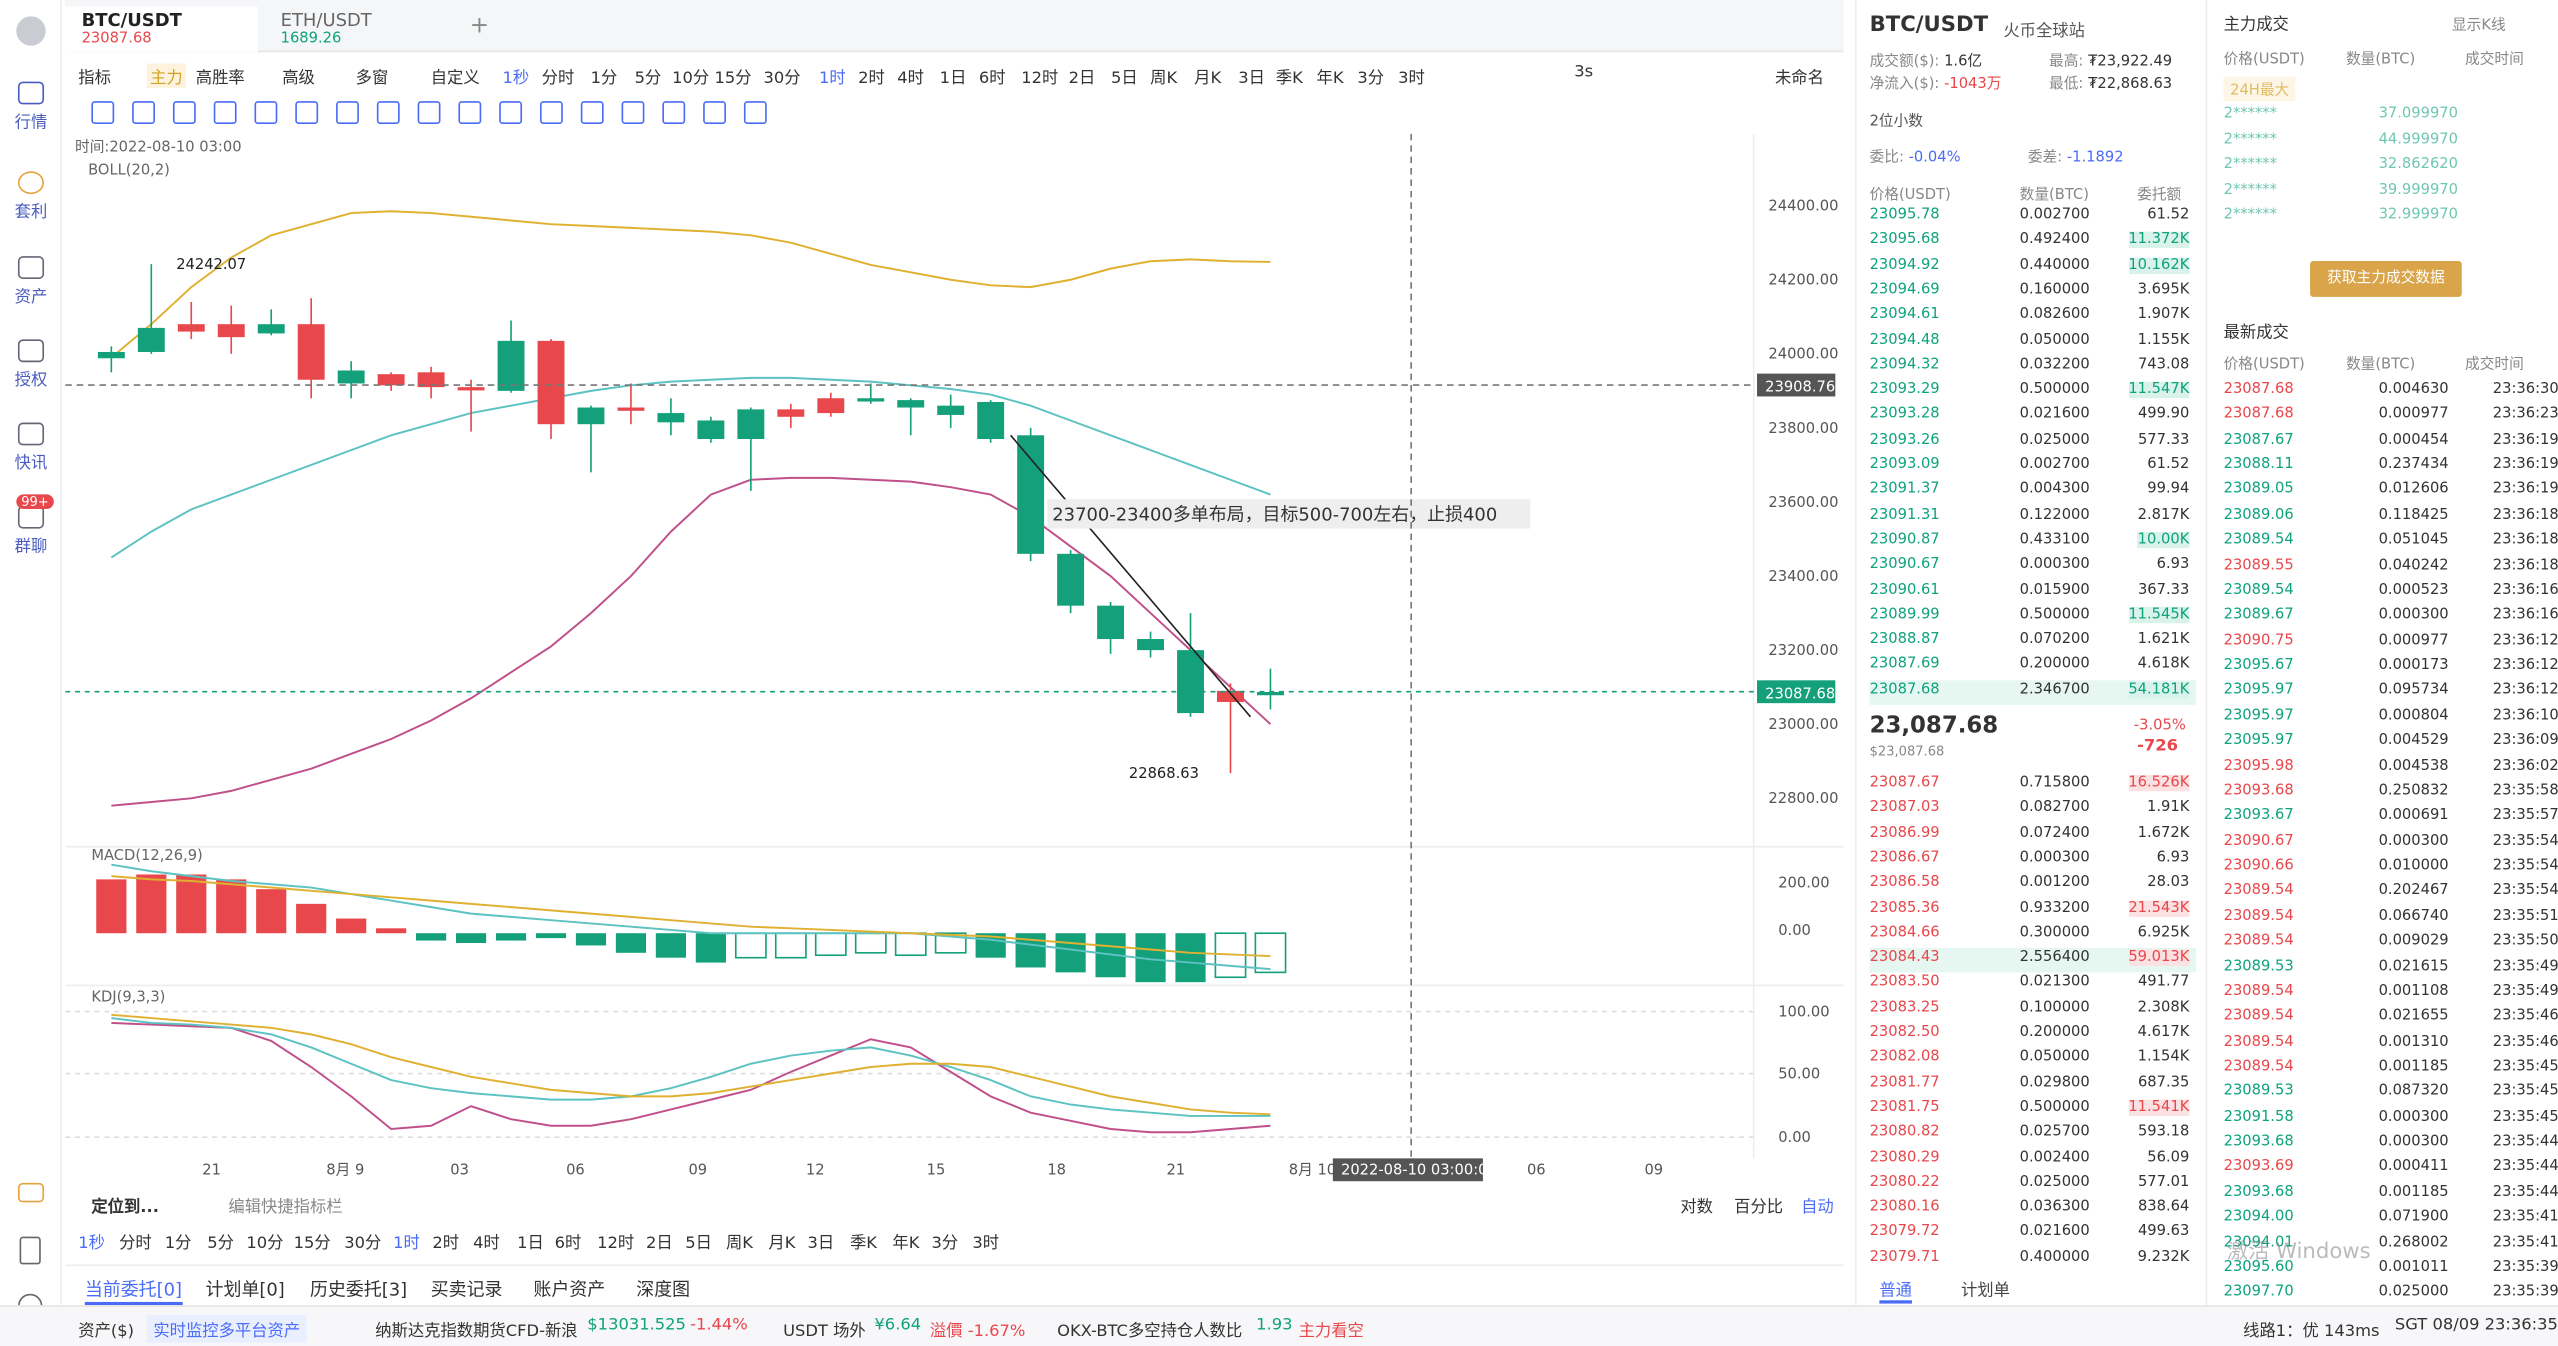  I want to click on orderbook-row: 23081.75 0.500000 11.541K, so click(2033, 1110).